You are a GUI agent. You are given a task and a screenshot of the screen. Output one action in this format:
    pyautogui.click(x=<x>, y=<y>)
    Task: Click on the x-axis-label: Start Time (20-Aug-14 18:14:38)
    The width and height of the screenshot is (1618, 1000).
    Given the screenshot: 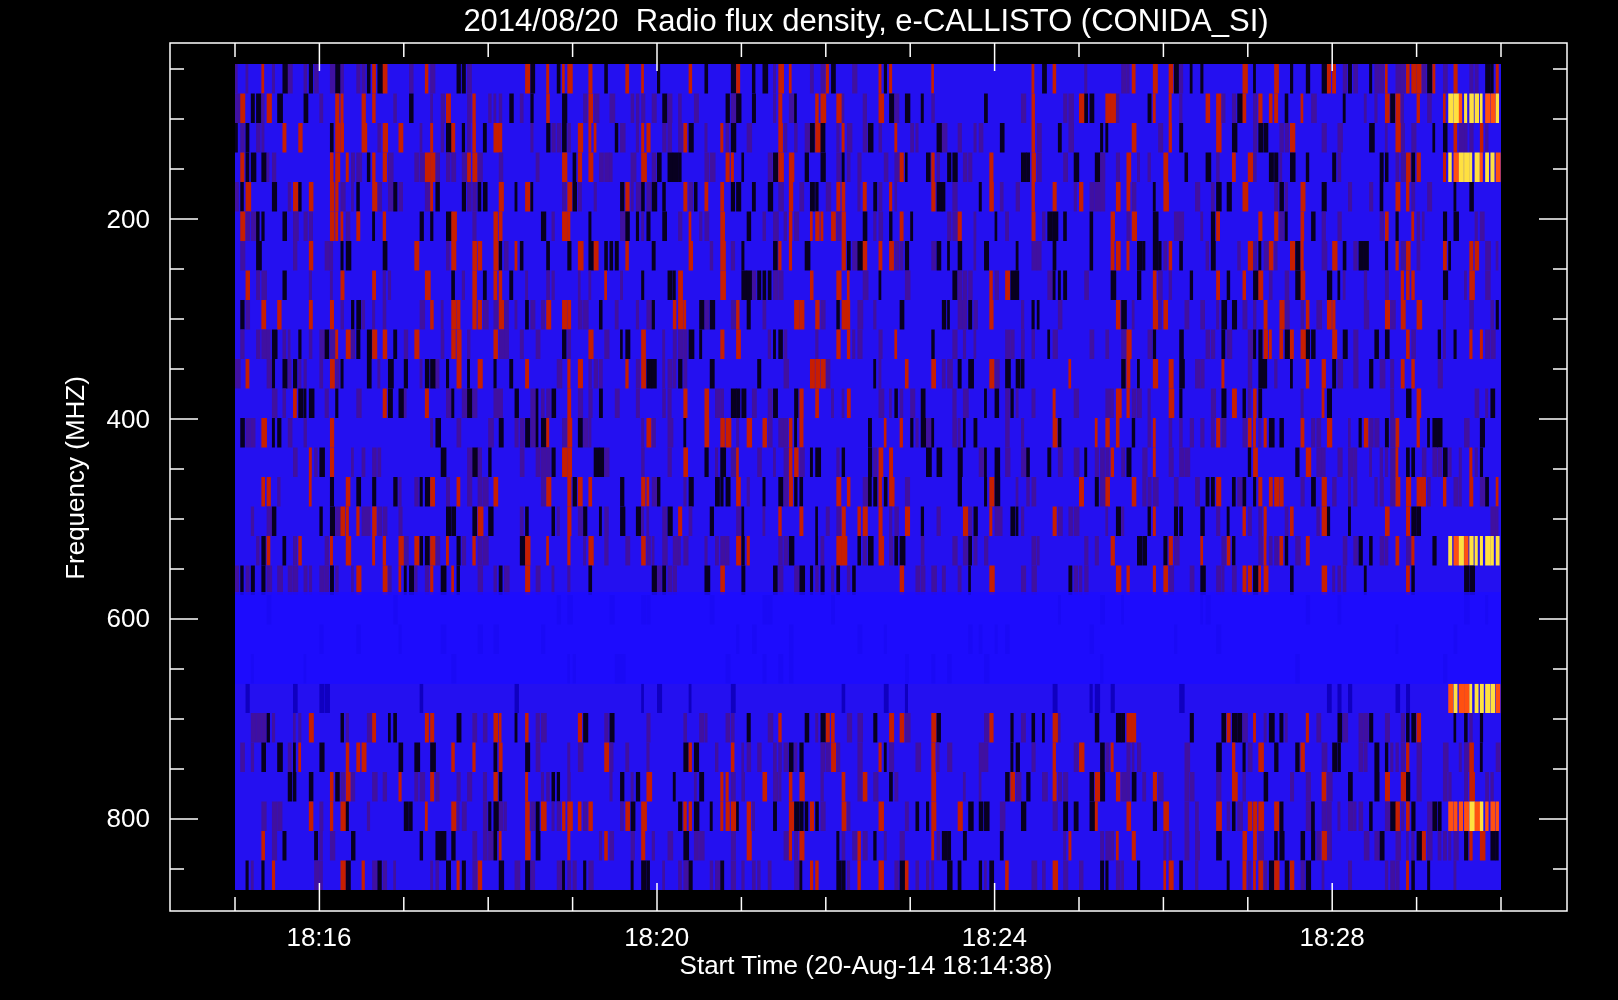 What is the action you would take?
    pyautogui.click(x=866, y=965)
    